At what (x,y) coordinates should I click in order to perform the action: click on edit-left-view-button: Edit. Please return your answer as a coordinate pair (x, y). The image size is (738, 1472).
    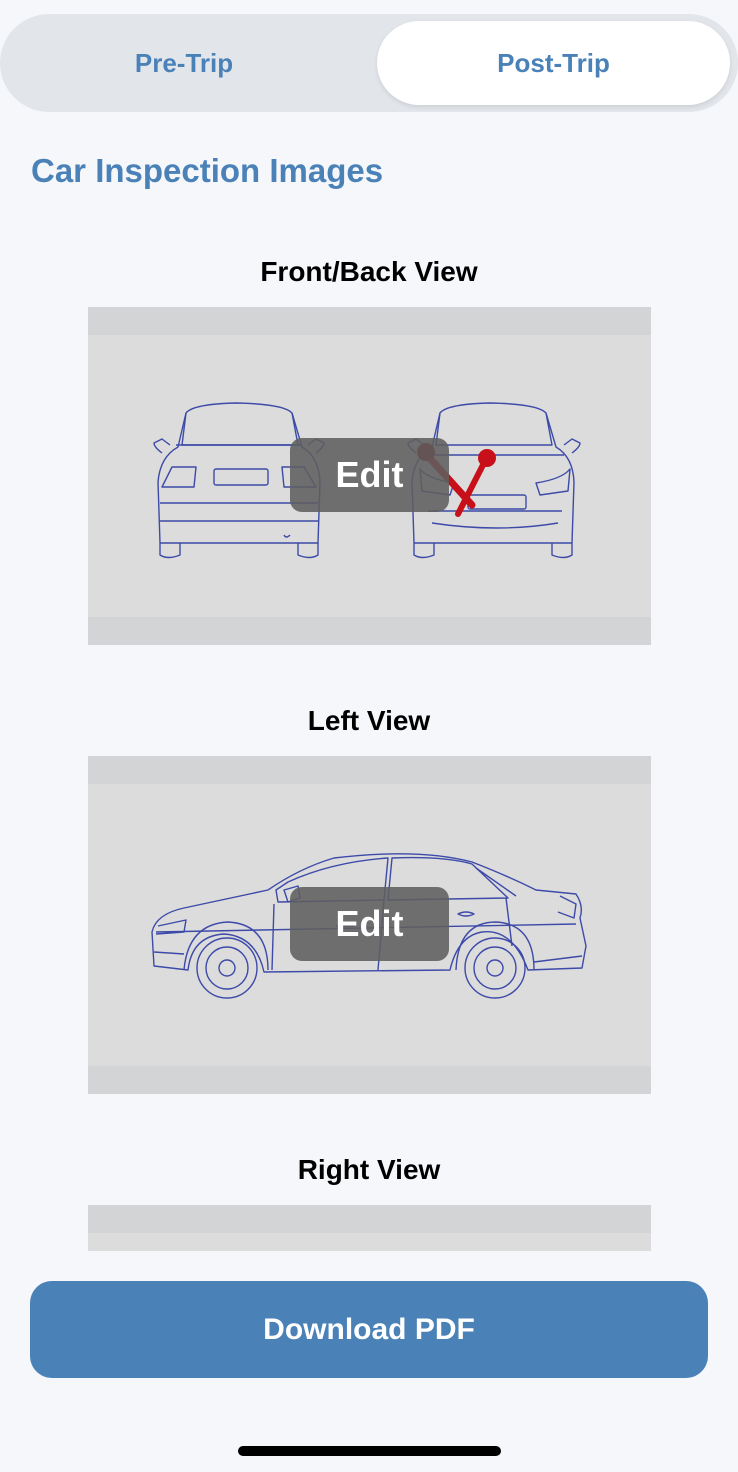
    Looking at the image, I should click on (369, 924).